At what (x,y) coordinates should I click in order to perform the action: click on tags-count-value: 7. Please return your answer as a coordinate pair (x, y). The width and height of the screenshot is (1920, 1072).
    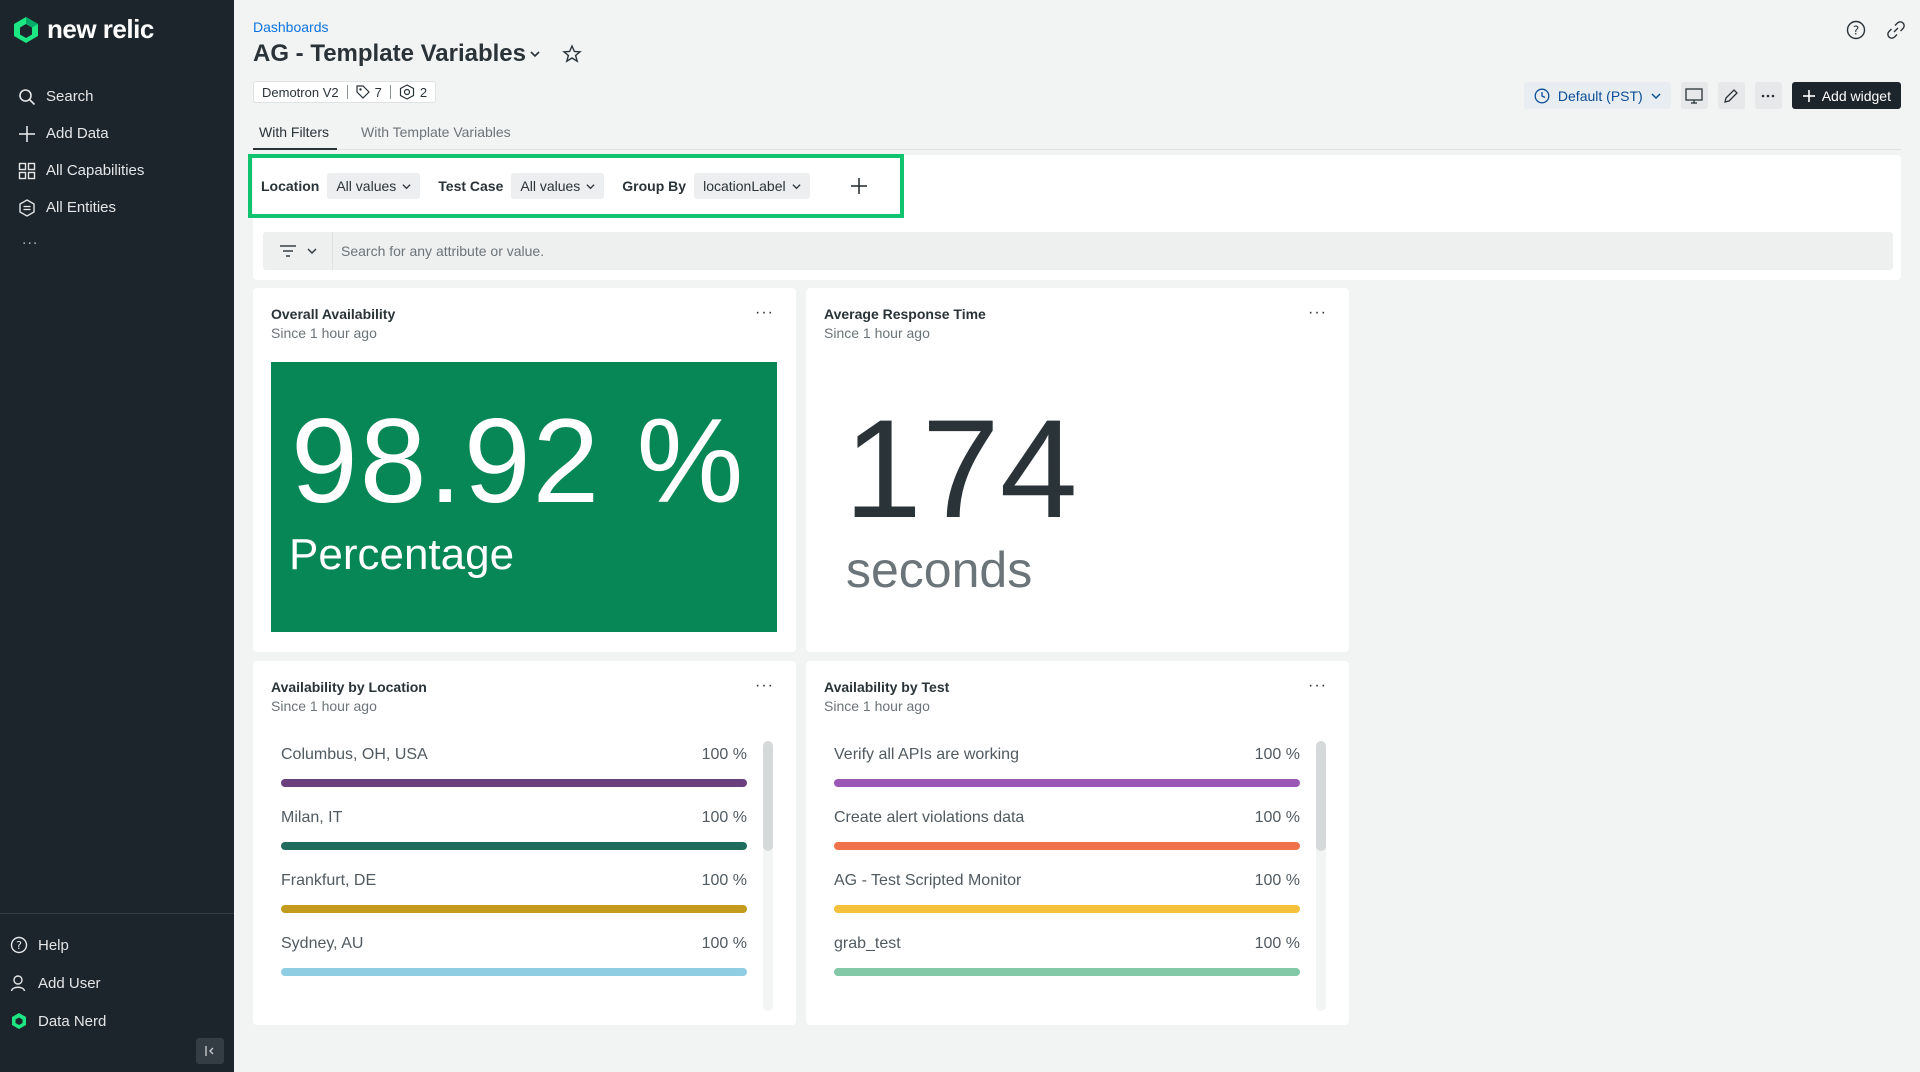
    Looking at the image, I should click on (378, 92).